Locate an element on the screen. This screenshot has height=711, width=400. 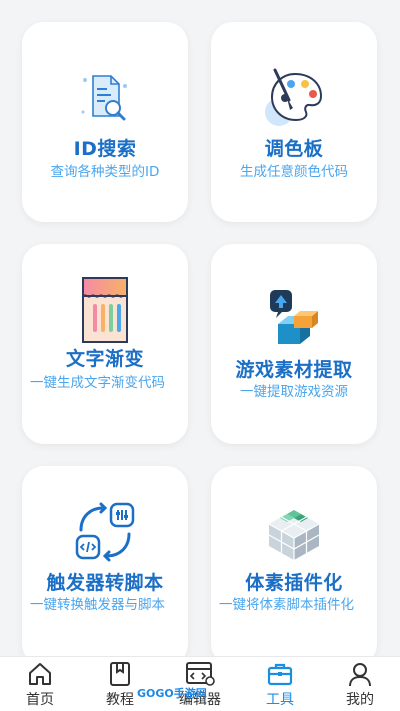
tab-tutorial: 教程 is located at coordinates (120, 684).